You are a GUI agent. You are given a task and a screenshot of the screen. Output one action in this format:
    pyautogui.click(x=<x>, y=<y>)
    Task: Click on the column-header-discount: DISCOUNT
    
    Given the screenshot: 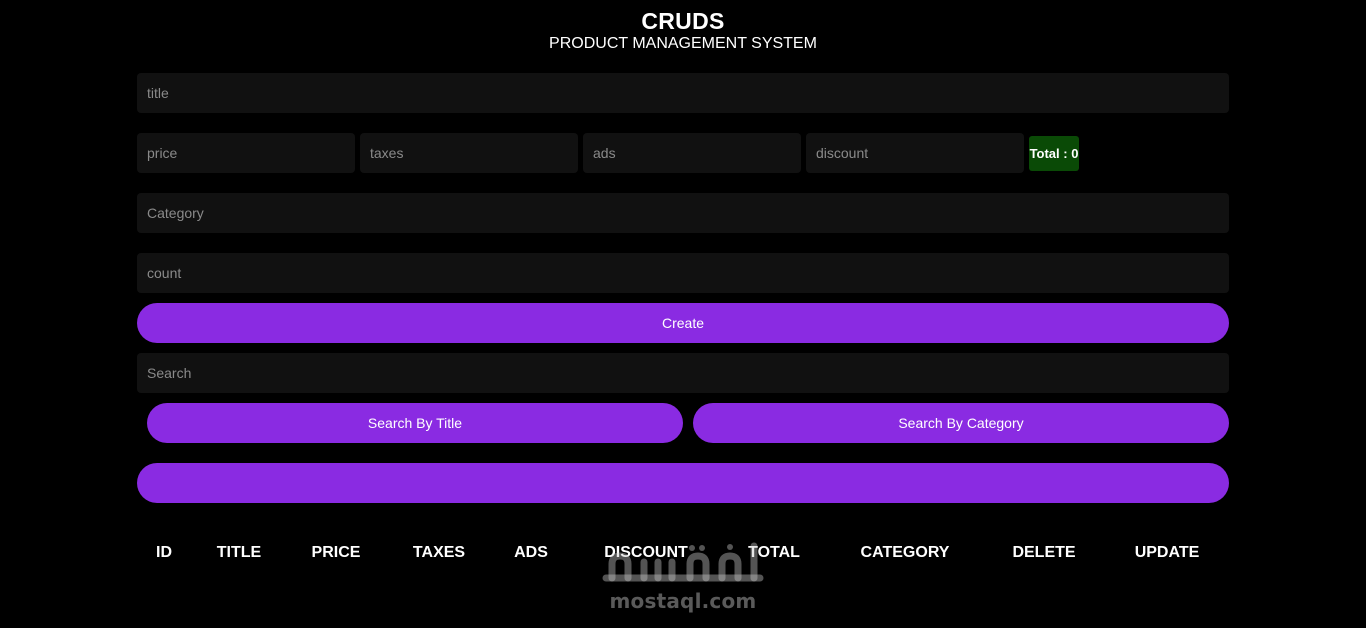 What is the action you would take?
    pyautogui.click(x=646, y=552)
    